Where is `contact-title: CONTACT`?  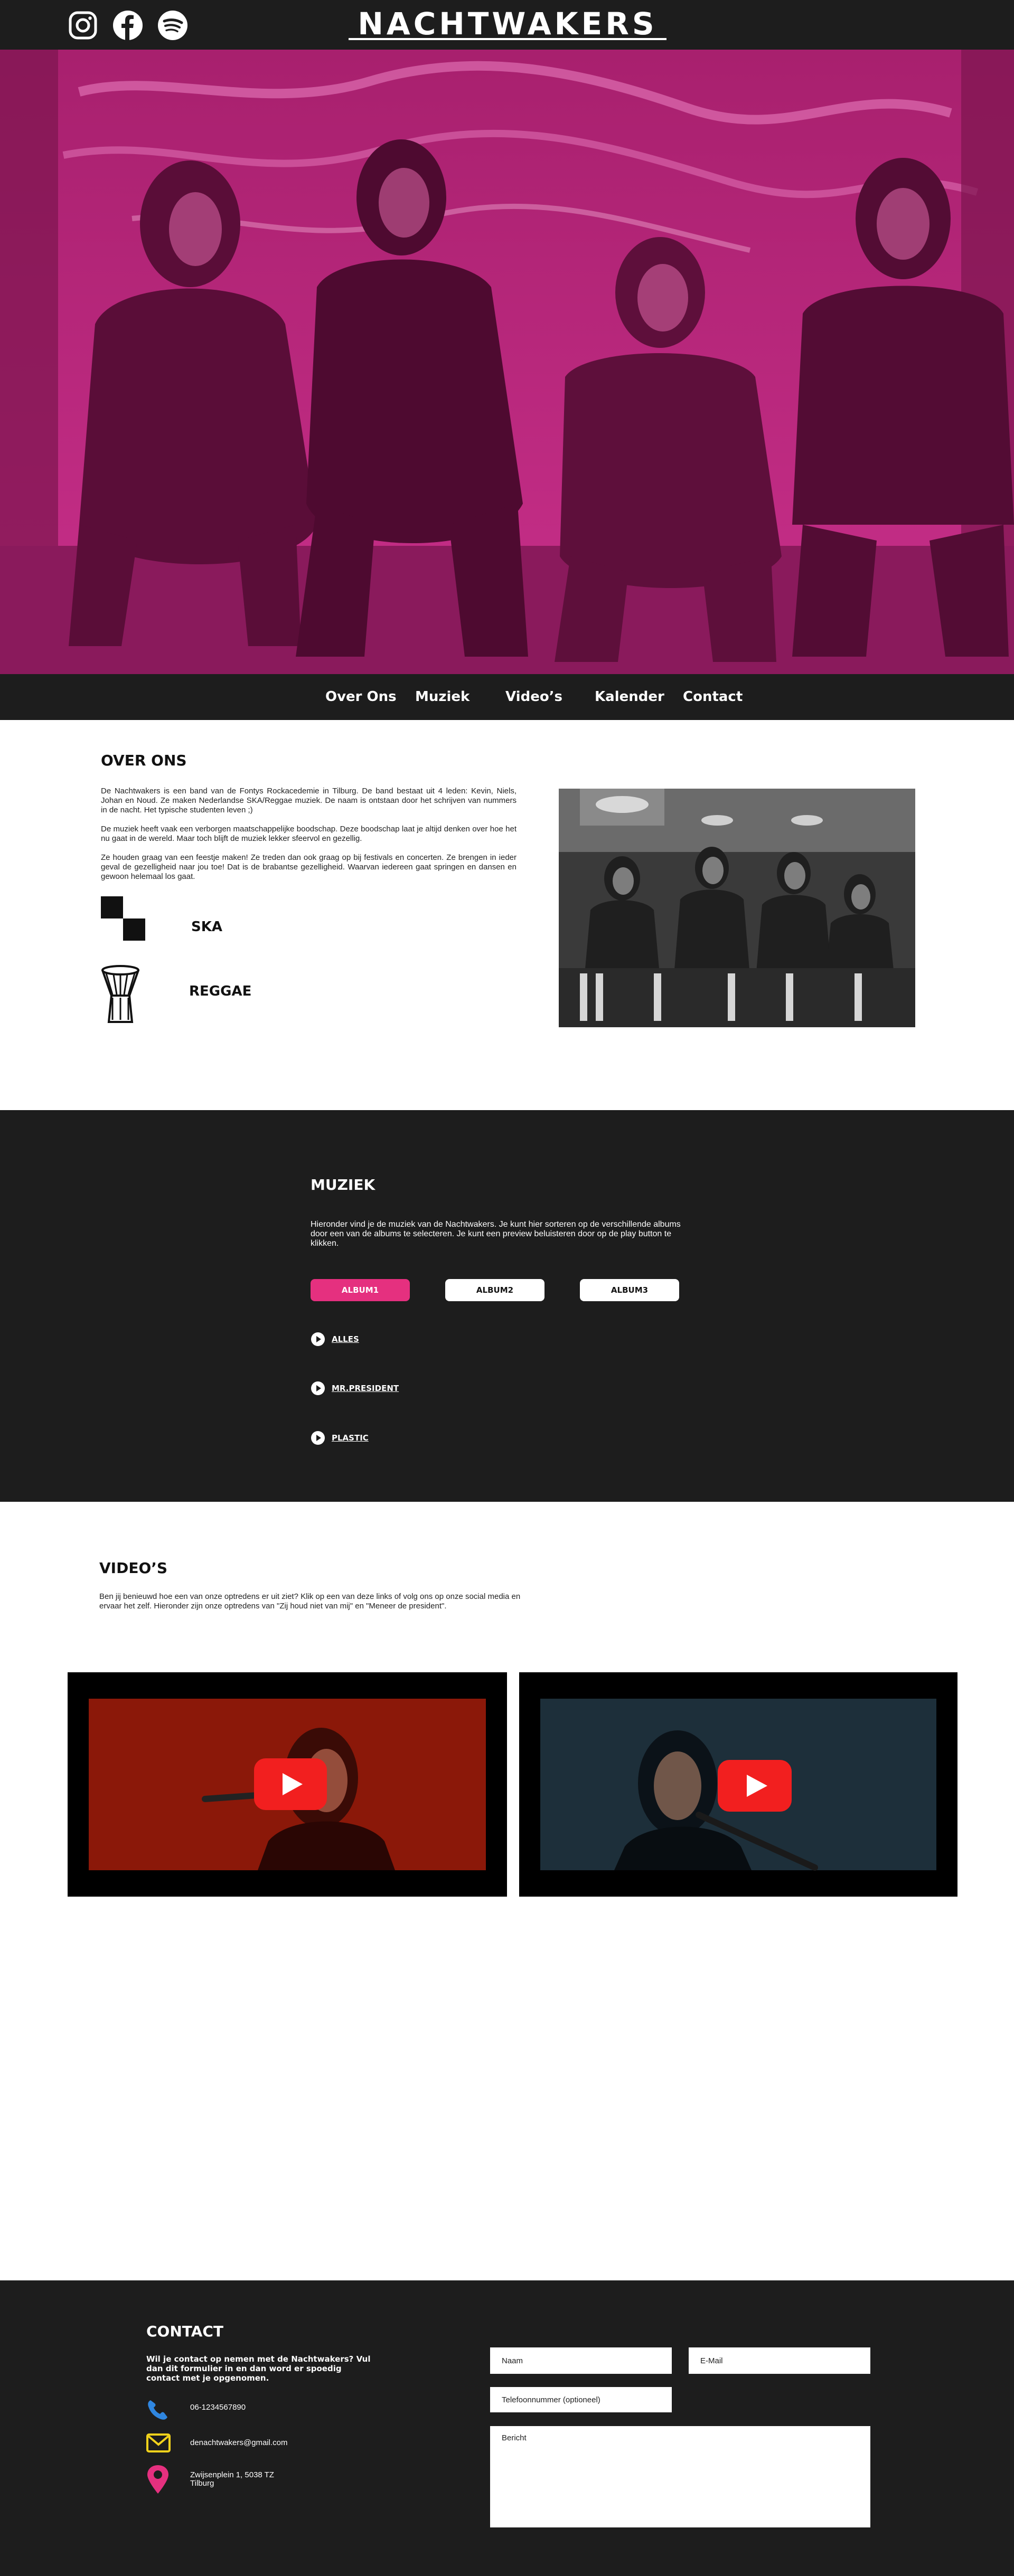 contact-title: CONTACT is located at coordinates (185, 2331).